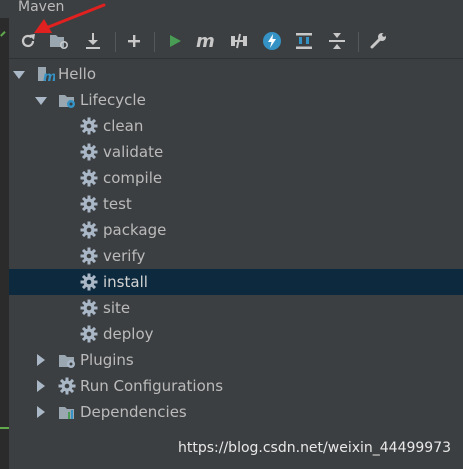 The height and width of the screenshot is (469, 463). What do you see at coordinates (135, 230) in the screenshot?
I see `goal-label: package` at bounding box center [135, 230].